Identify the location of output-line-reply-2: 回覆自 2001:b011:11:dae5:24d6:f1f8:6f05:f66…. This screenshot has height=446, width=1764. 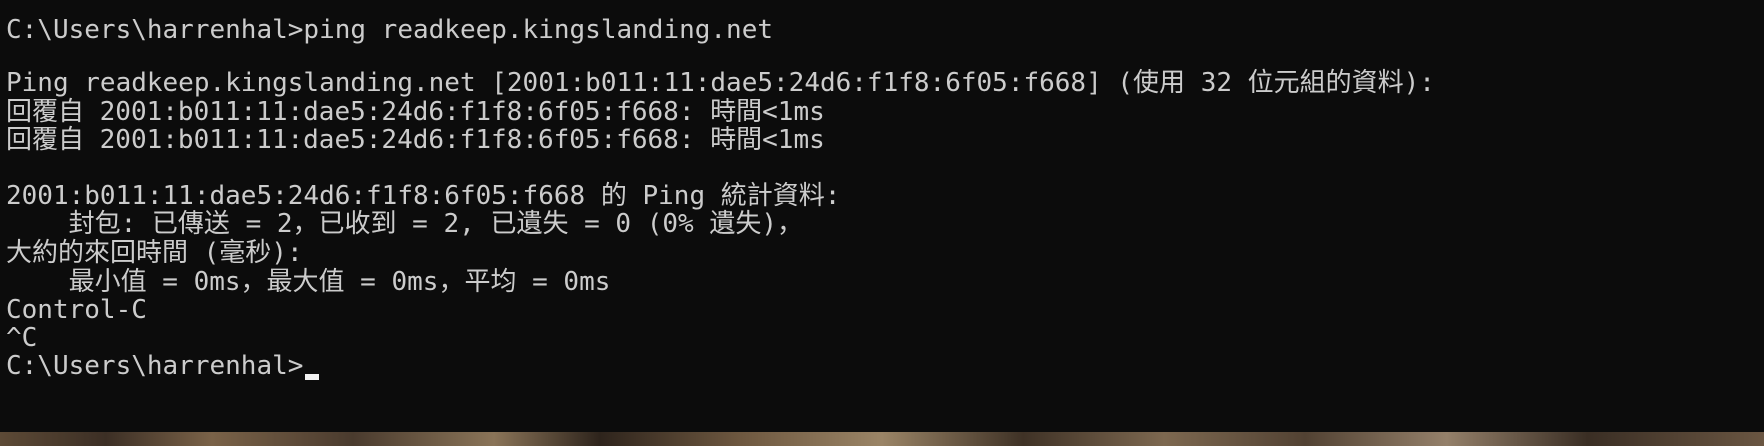
(415, 140).